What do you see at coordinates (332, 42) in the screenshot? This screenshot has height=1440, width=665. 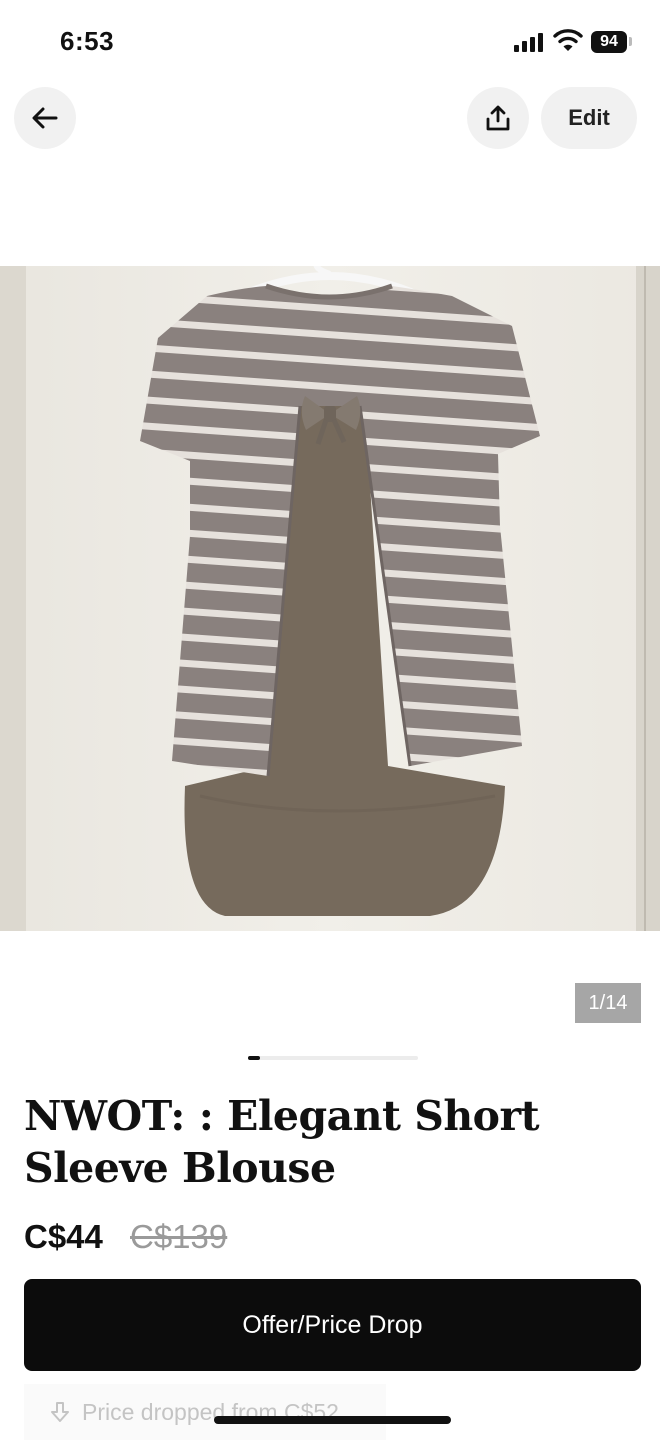 I see `status-bar: 6:53 94` at bounding box center [332, 42].